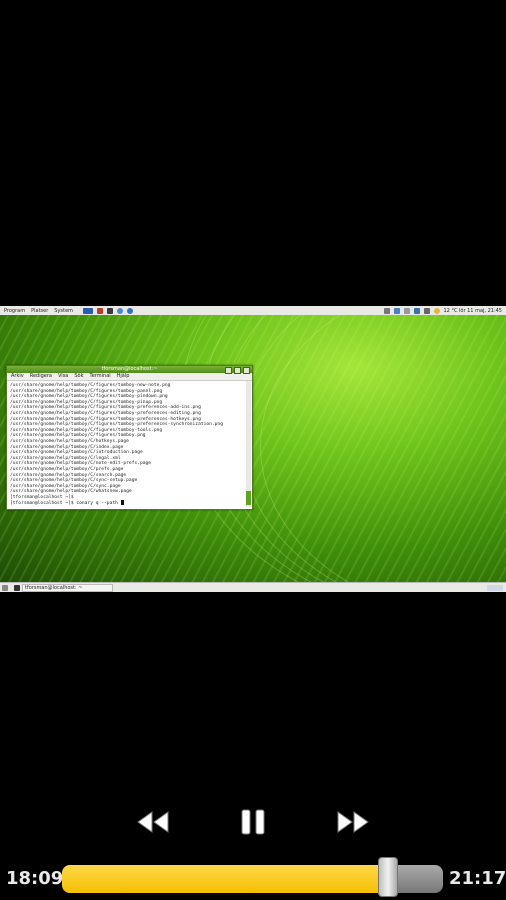 Image resolution: width=506 pixels, height=900 pixels. I want to click on text-cursor, so click(122, 503).